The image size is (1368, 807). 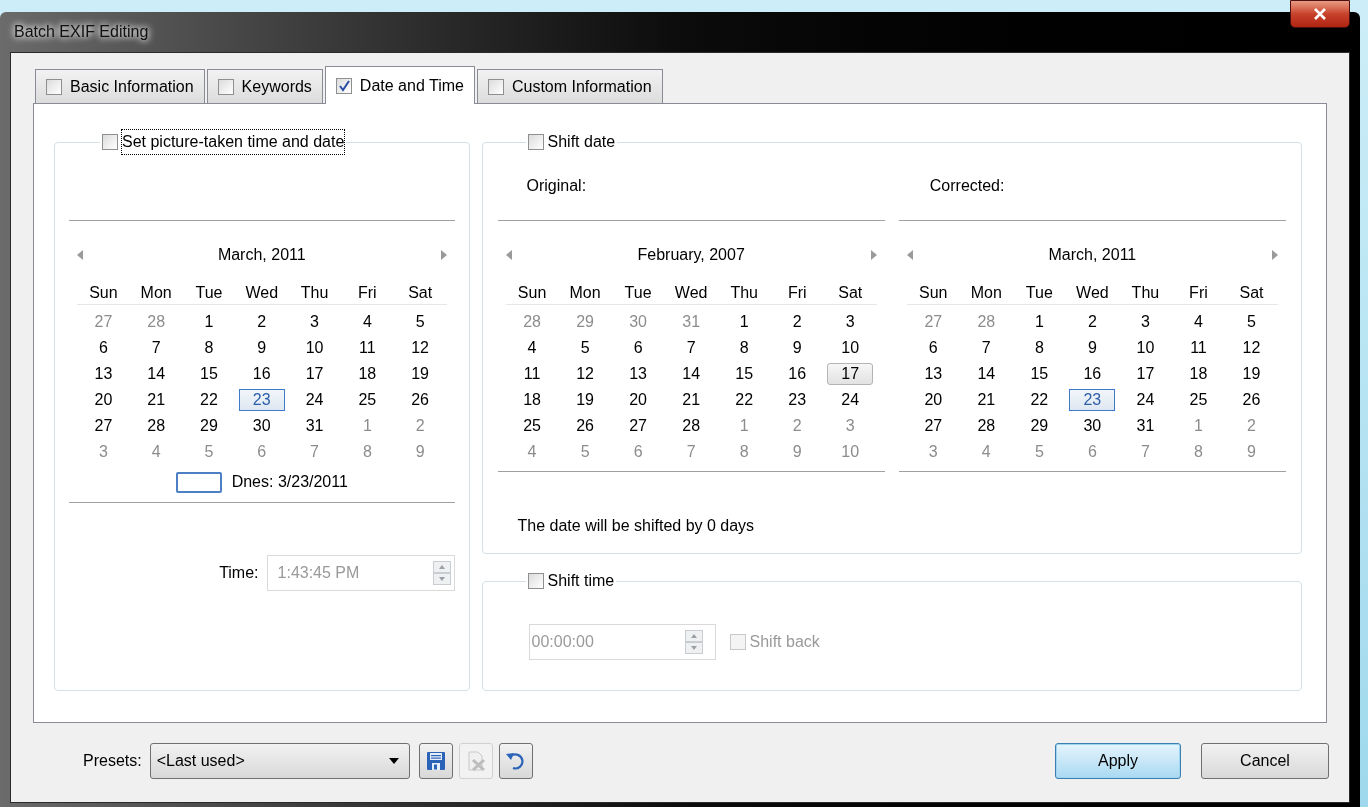 I want to click on calendar-day: 22, so click(x=208, y=400).